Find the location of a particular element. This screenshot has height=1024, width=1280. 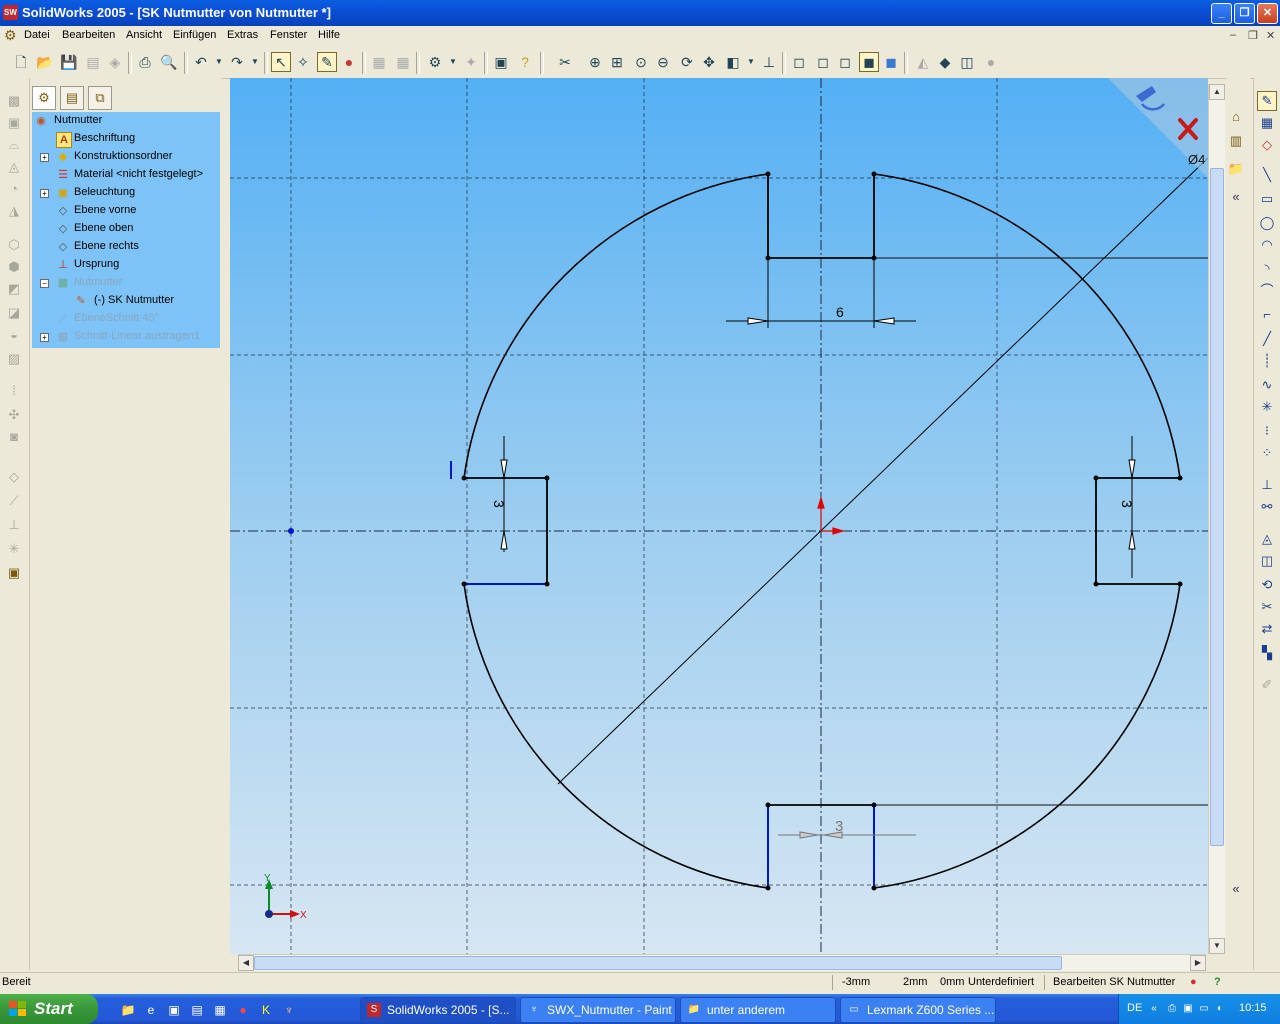

menu-einfuegen: Einfügen is located at coordinates (194, 35).